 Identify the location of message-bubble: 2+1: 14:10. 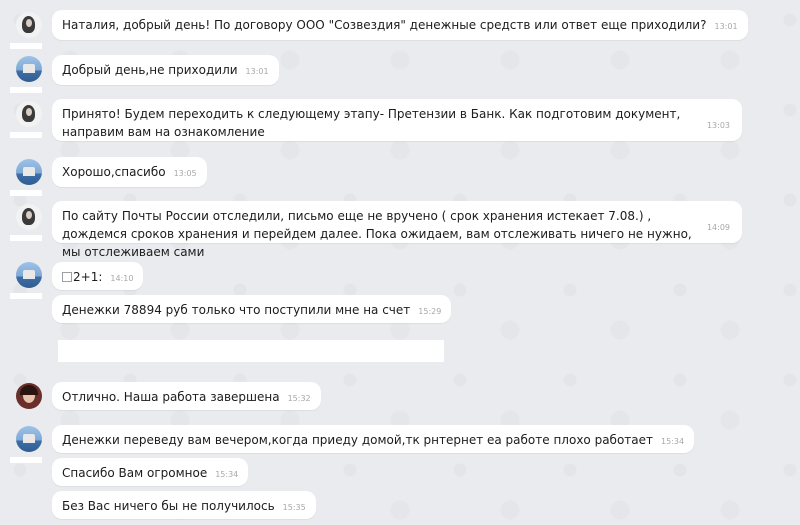
(98, 276).